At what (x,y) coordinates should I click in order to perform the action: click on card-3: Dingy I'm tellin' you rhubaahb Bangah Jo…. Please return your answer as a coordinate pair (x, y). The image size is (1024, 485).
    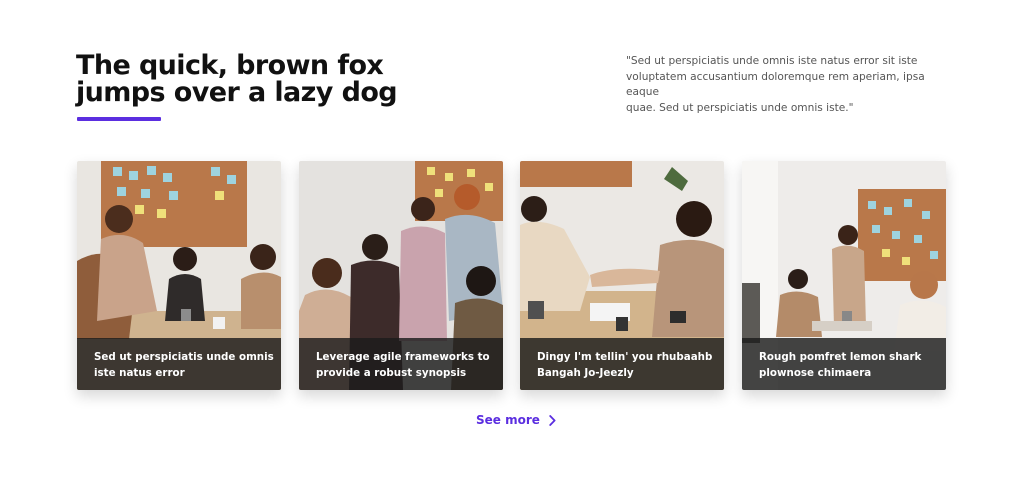
    Looking at the image, I should click on (622, 275).